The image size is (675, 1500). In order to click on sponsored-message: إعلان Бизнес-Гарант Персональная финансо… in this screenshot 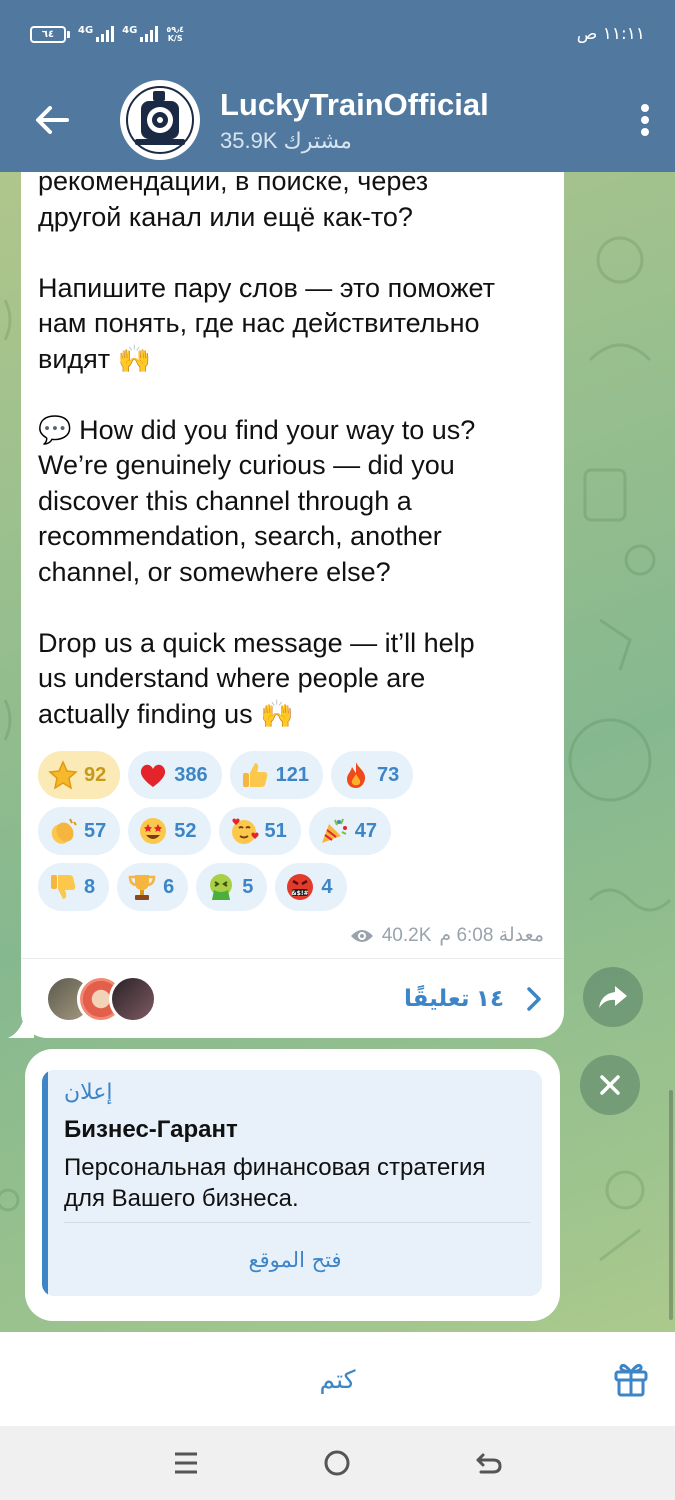, I will do `click(292, 1185)`.